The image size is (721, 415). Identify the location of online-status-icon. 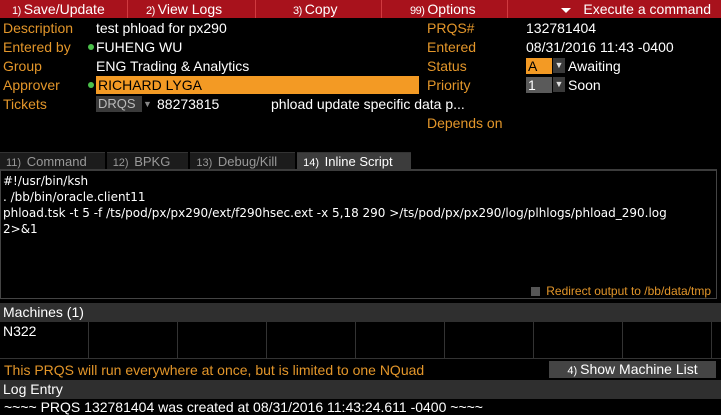
(91, 47).